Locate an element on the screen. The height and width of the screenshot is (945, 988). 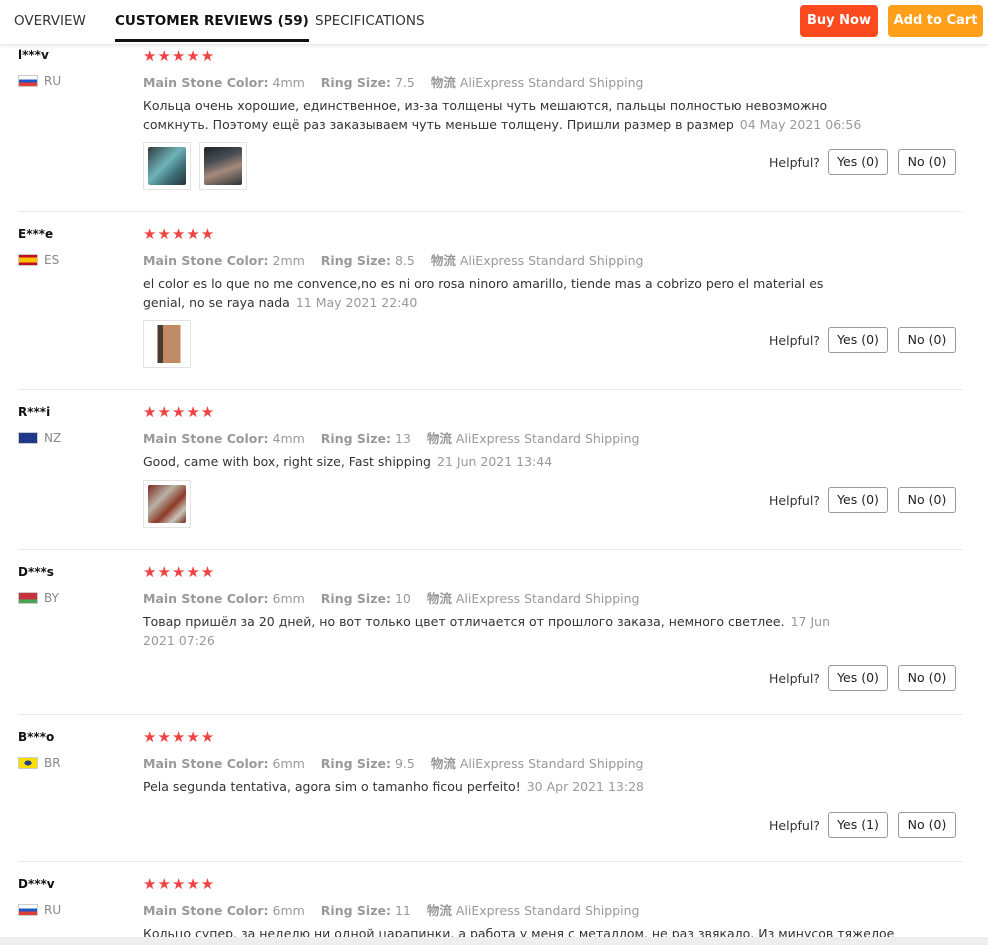
tab-overview: OVERVIEW is located at coordinates (50, 21).